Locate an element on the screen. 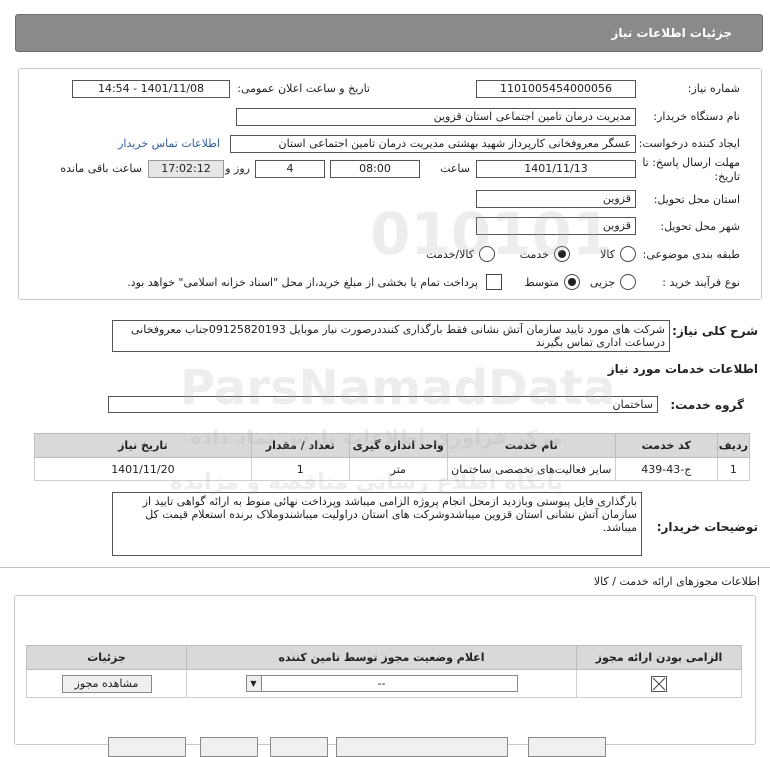 Image resolution: width=770 pixels, height=757 pixels. days-label: روز و is located at coordinates (237, 168).